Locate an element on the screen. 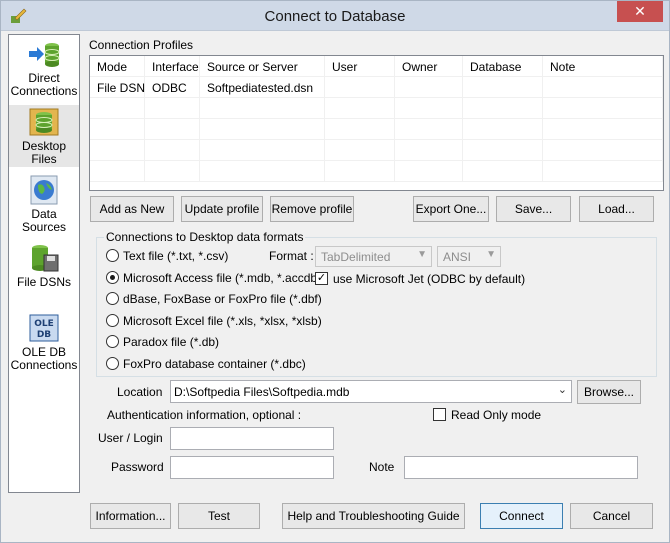 This screenshot has height=543, width=670. add-as-new-button: Add as New is located at coordinates (132, 209).